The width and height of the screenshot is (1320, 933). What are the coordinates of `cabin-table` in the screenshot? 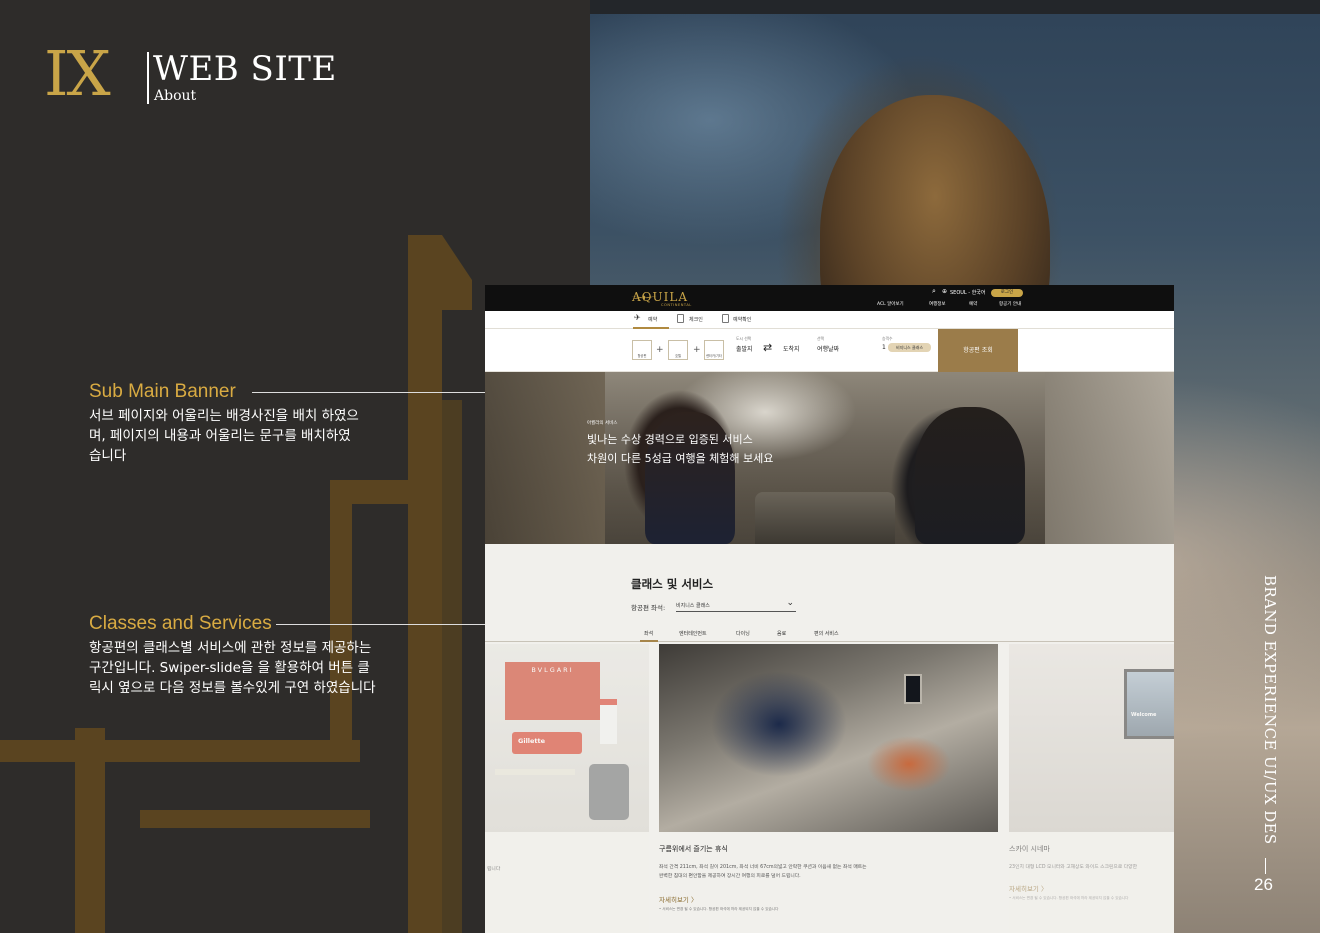 It's located at (825, 518).